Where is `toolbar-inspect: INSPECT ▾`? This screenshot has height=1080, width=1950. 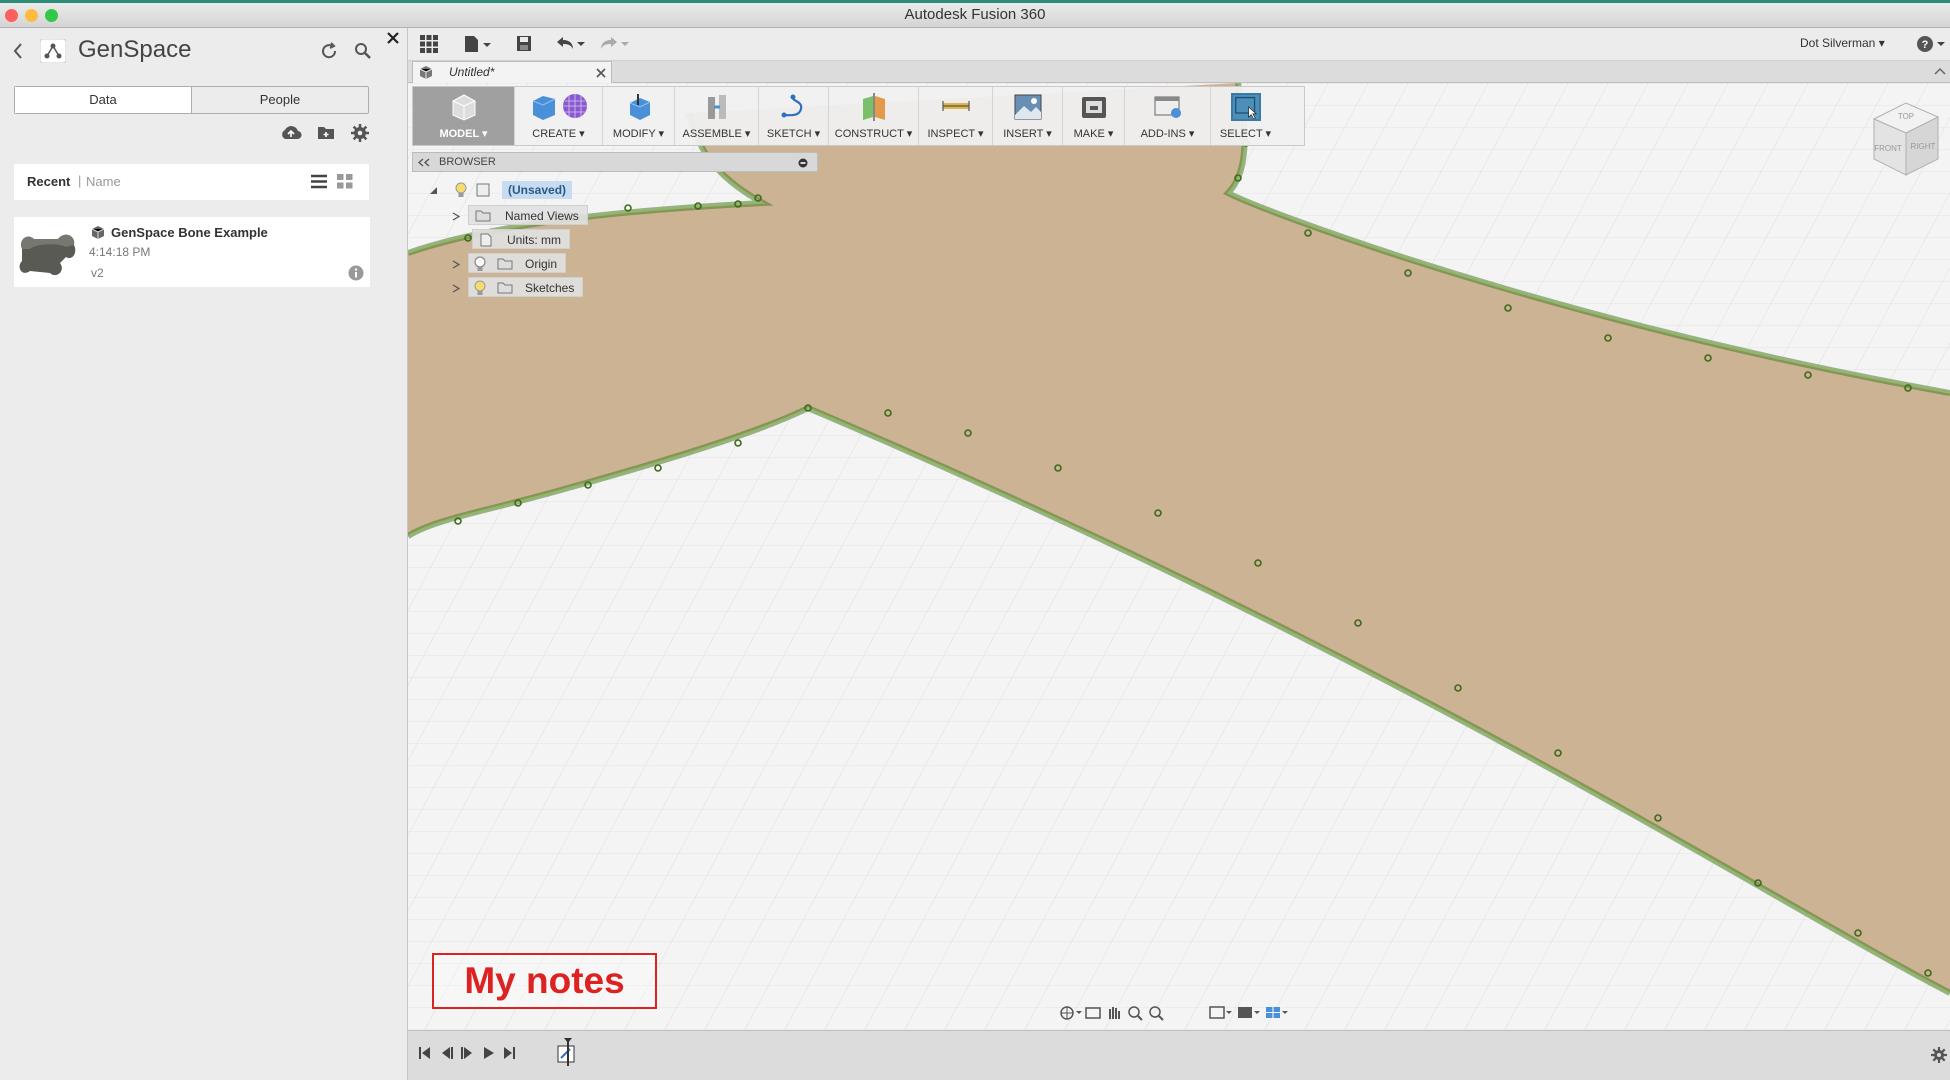 toolbar-inspect: INSPECT ▾ is located at coordinates (956, 116).